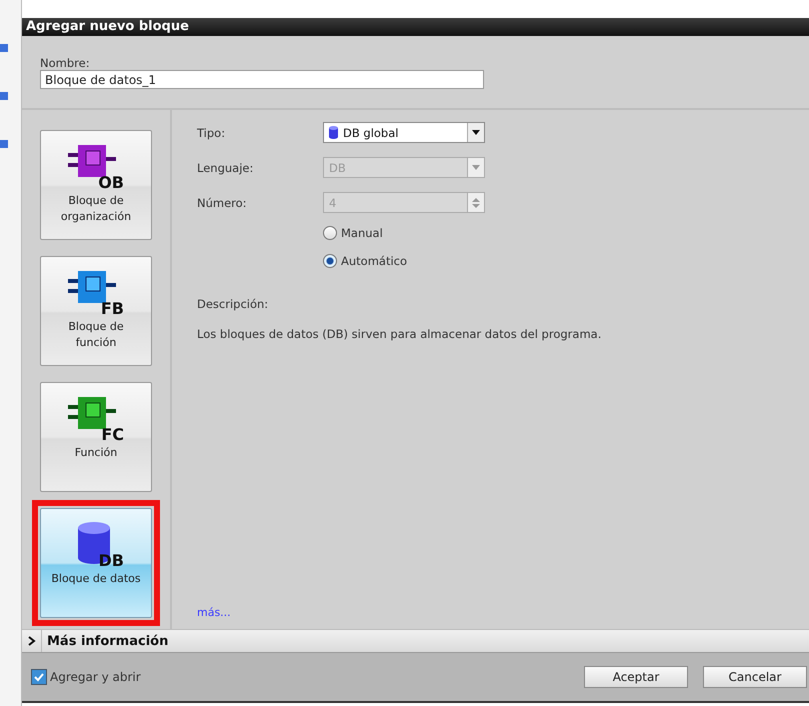 The height and width of the screenshot is (706, 809). Describe the element at coordinates (225, 167) in the screenshot. I see `language-label: Lenguaje:` at that location.